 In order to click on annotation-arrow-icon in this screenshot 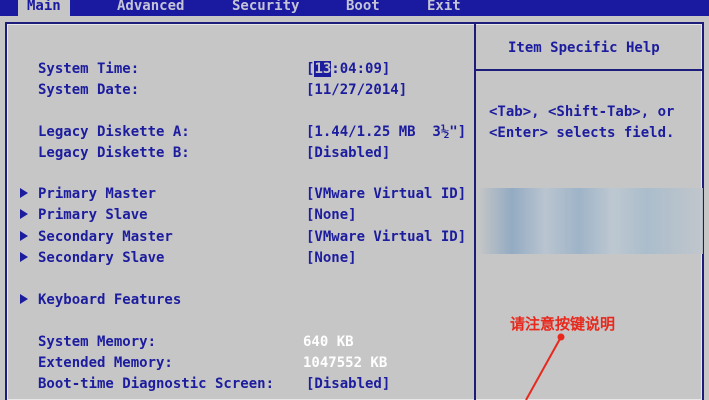, I will do `click(545, 366)`.